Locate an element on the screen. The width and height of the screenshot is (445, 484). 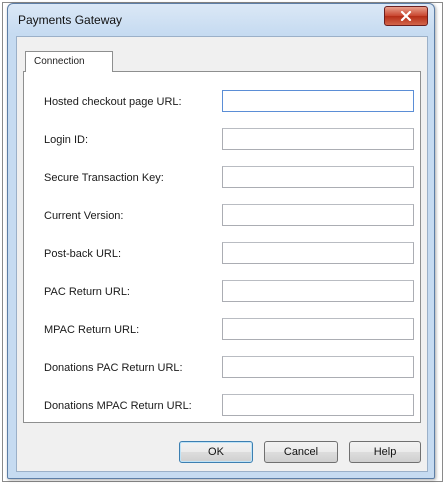
post-back-url-input is located at coordinates (318, 253).